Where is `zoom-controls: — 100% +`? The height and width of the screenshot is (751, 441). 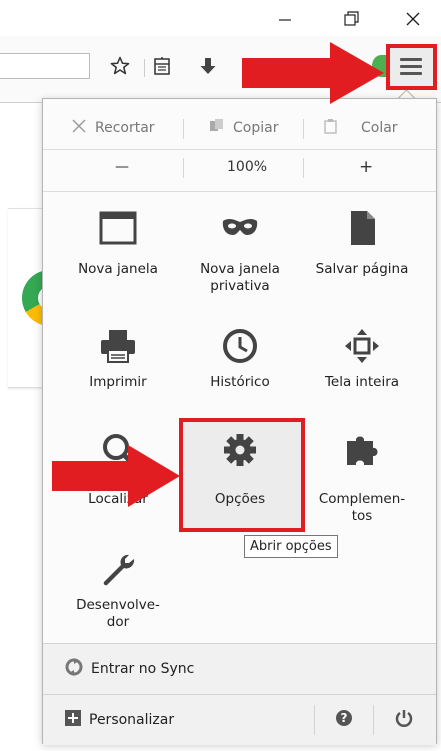 zoom-controls: — 100% + is located at coordinates (240, 169).